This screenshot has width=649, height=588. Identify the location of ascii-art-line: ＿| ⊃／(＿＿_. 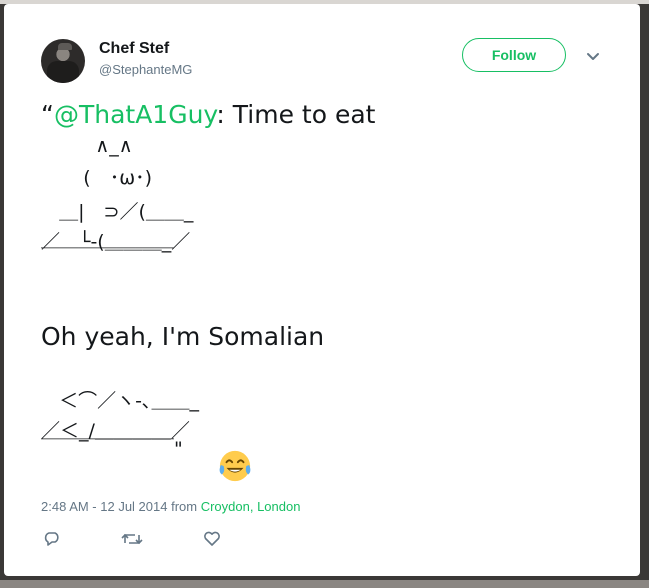
(117, 212).